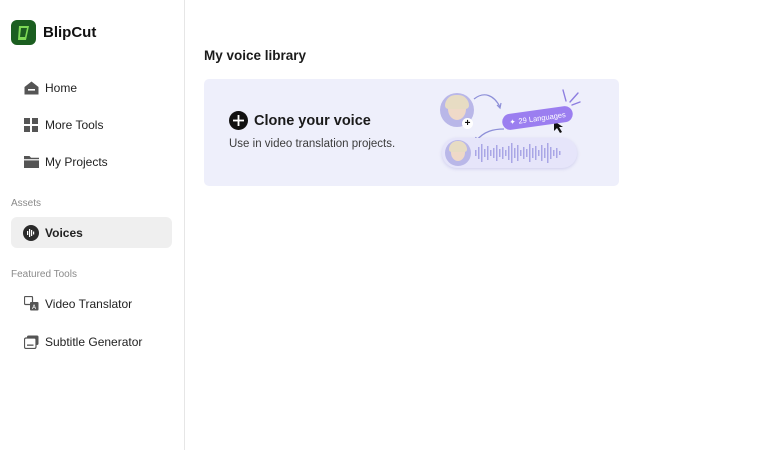  What do you see at coordinates (512, 121) in the screenshot?
I see `sparkle-icon: ✦` at bounding box center [512, 121].